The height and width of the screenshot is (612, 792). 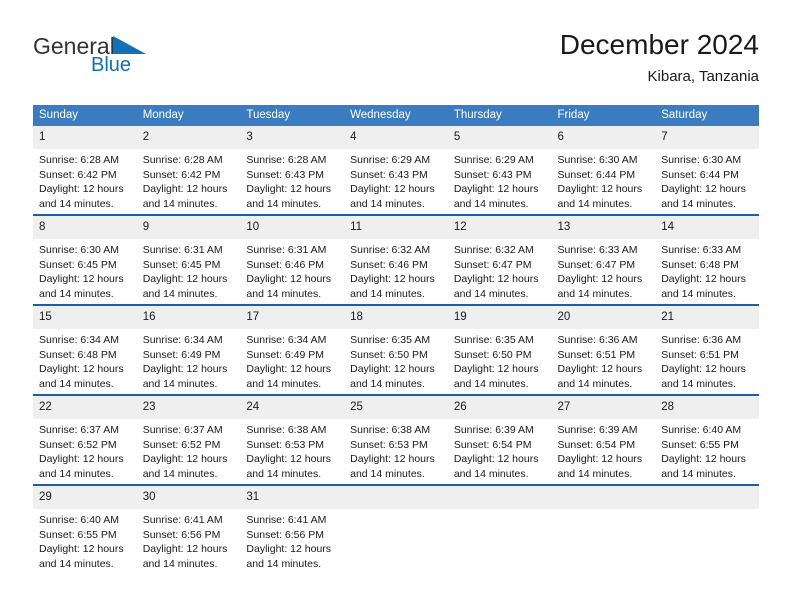 What do you see at coordinates (78, 444) in the screenshot?
I see `sunset-text: Sunset: 6:52 PM` at bounding box center [78, 444].